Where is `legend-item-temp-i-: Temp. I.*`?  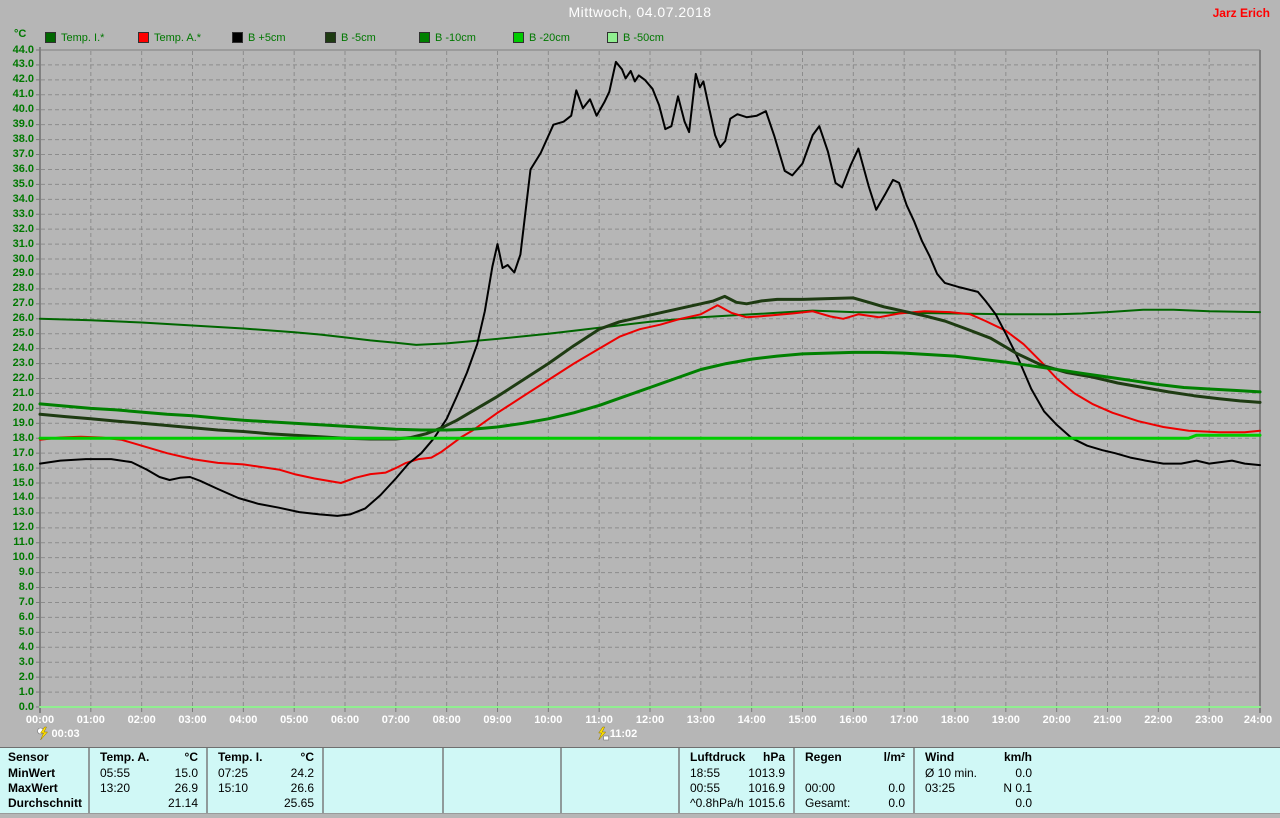 legend-item-temp-i-: Temp. I.* is located at coordinates (74, 37).